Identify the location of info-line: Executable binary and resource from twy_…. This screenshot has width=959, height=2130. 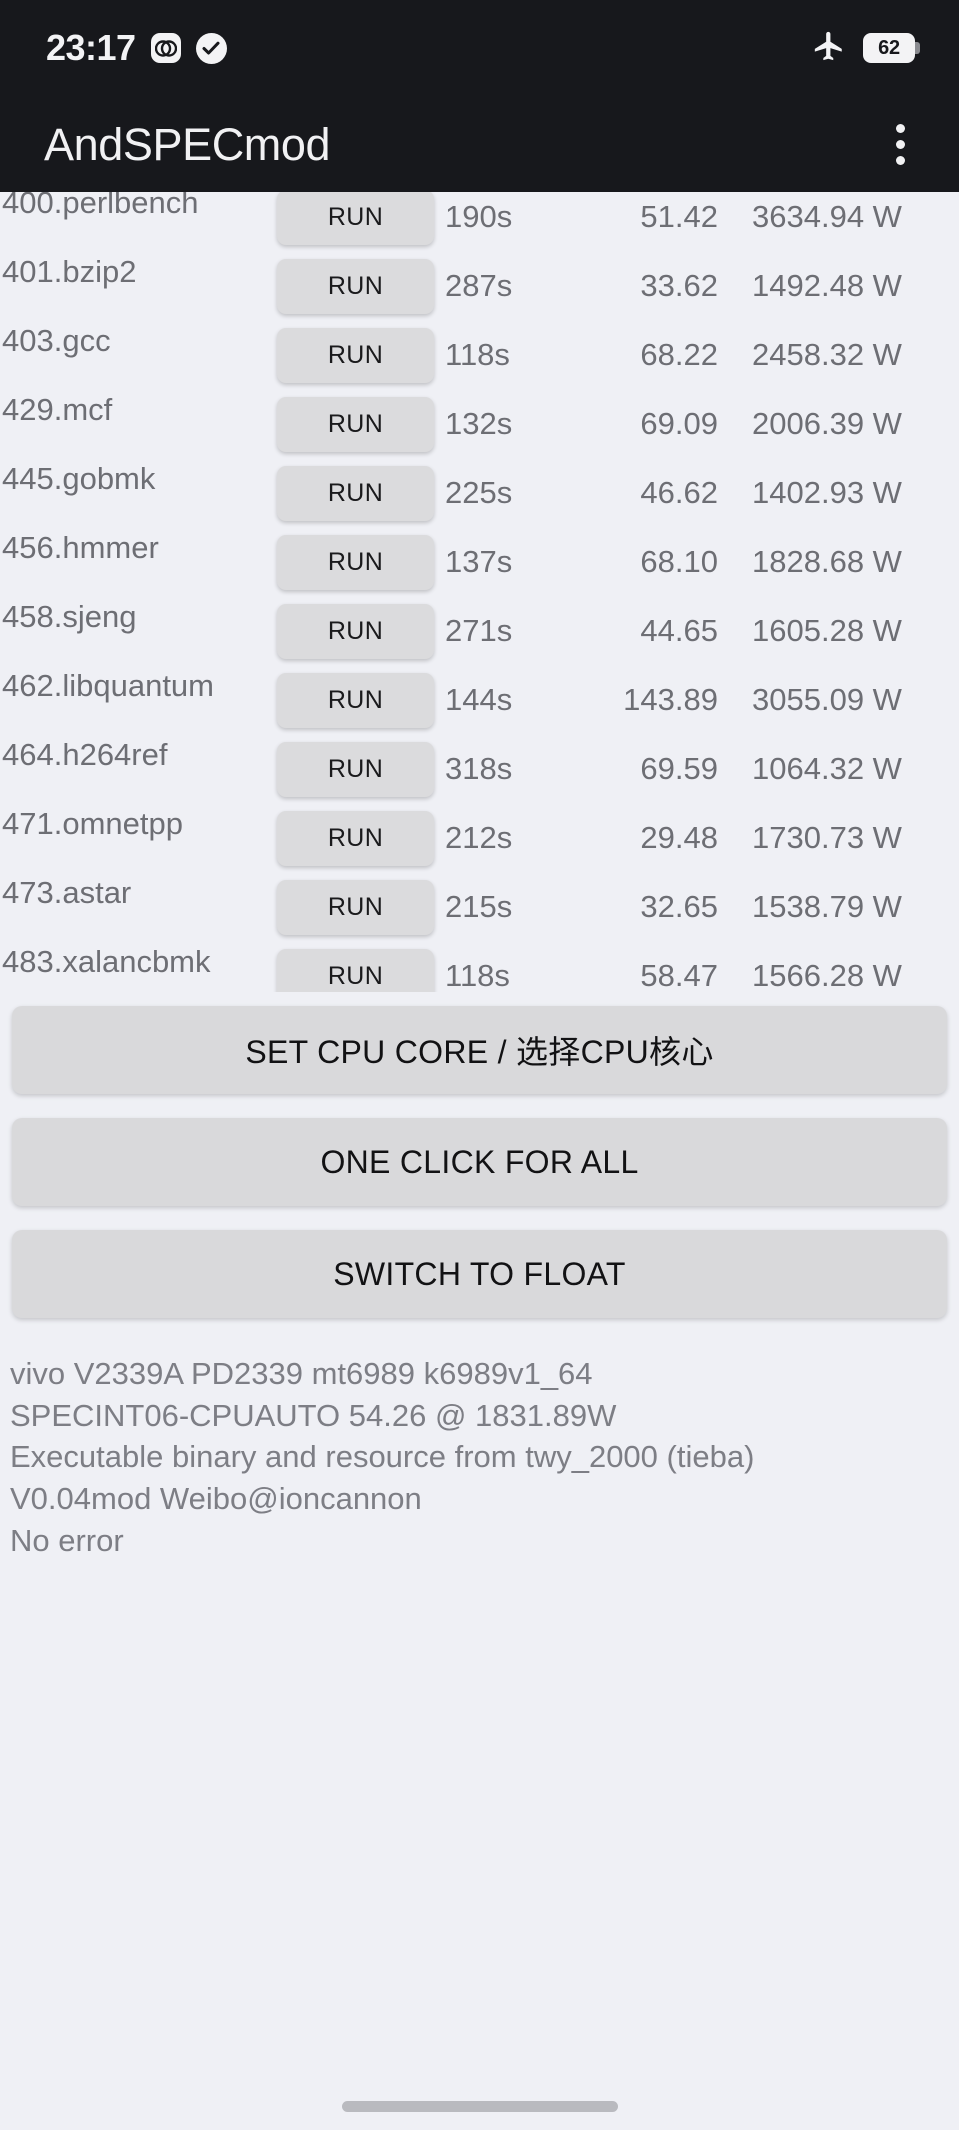
(382, 1457).